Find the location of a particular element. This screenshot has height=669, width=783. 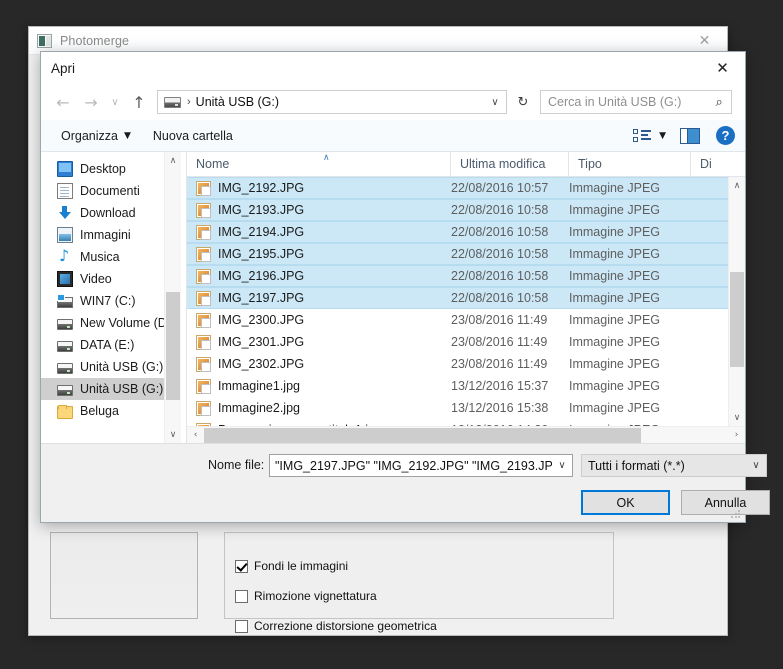

recent-locations-icon: ∨ is located at coordinates (115, 102).